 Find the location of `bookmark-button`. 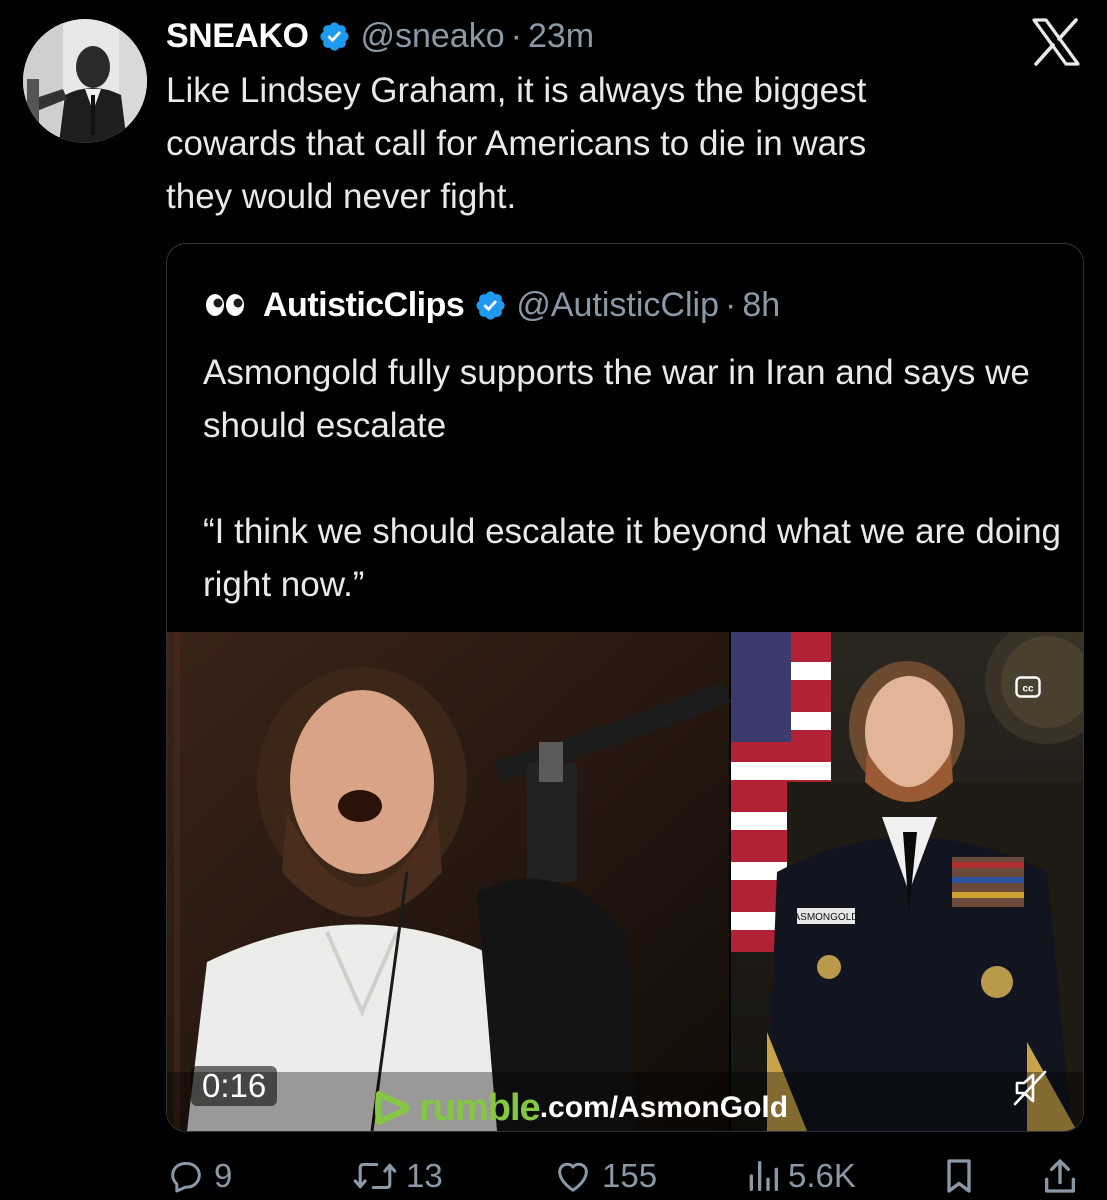

bookmark-button is located at coordinates (963, 1176).